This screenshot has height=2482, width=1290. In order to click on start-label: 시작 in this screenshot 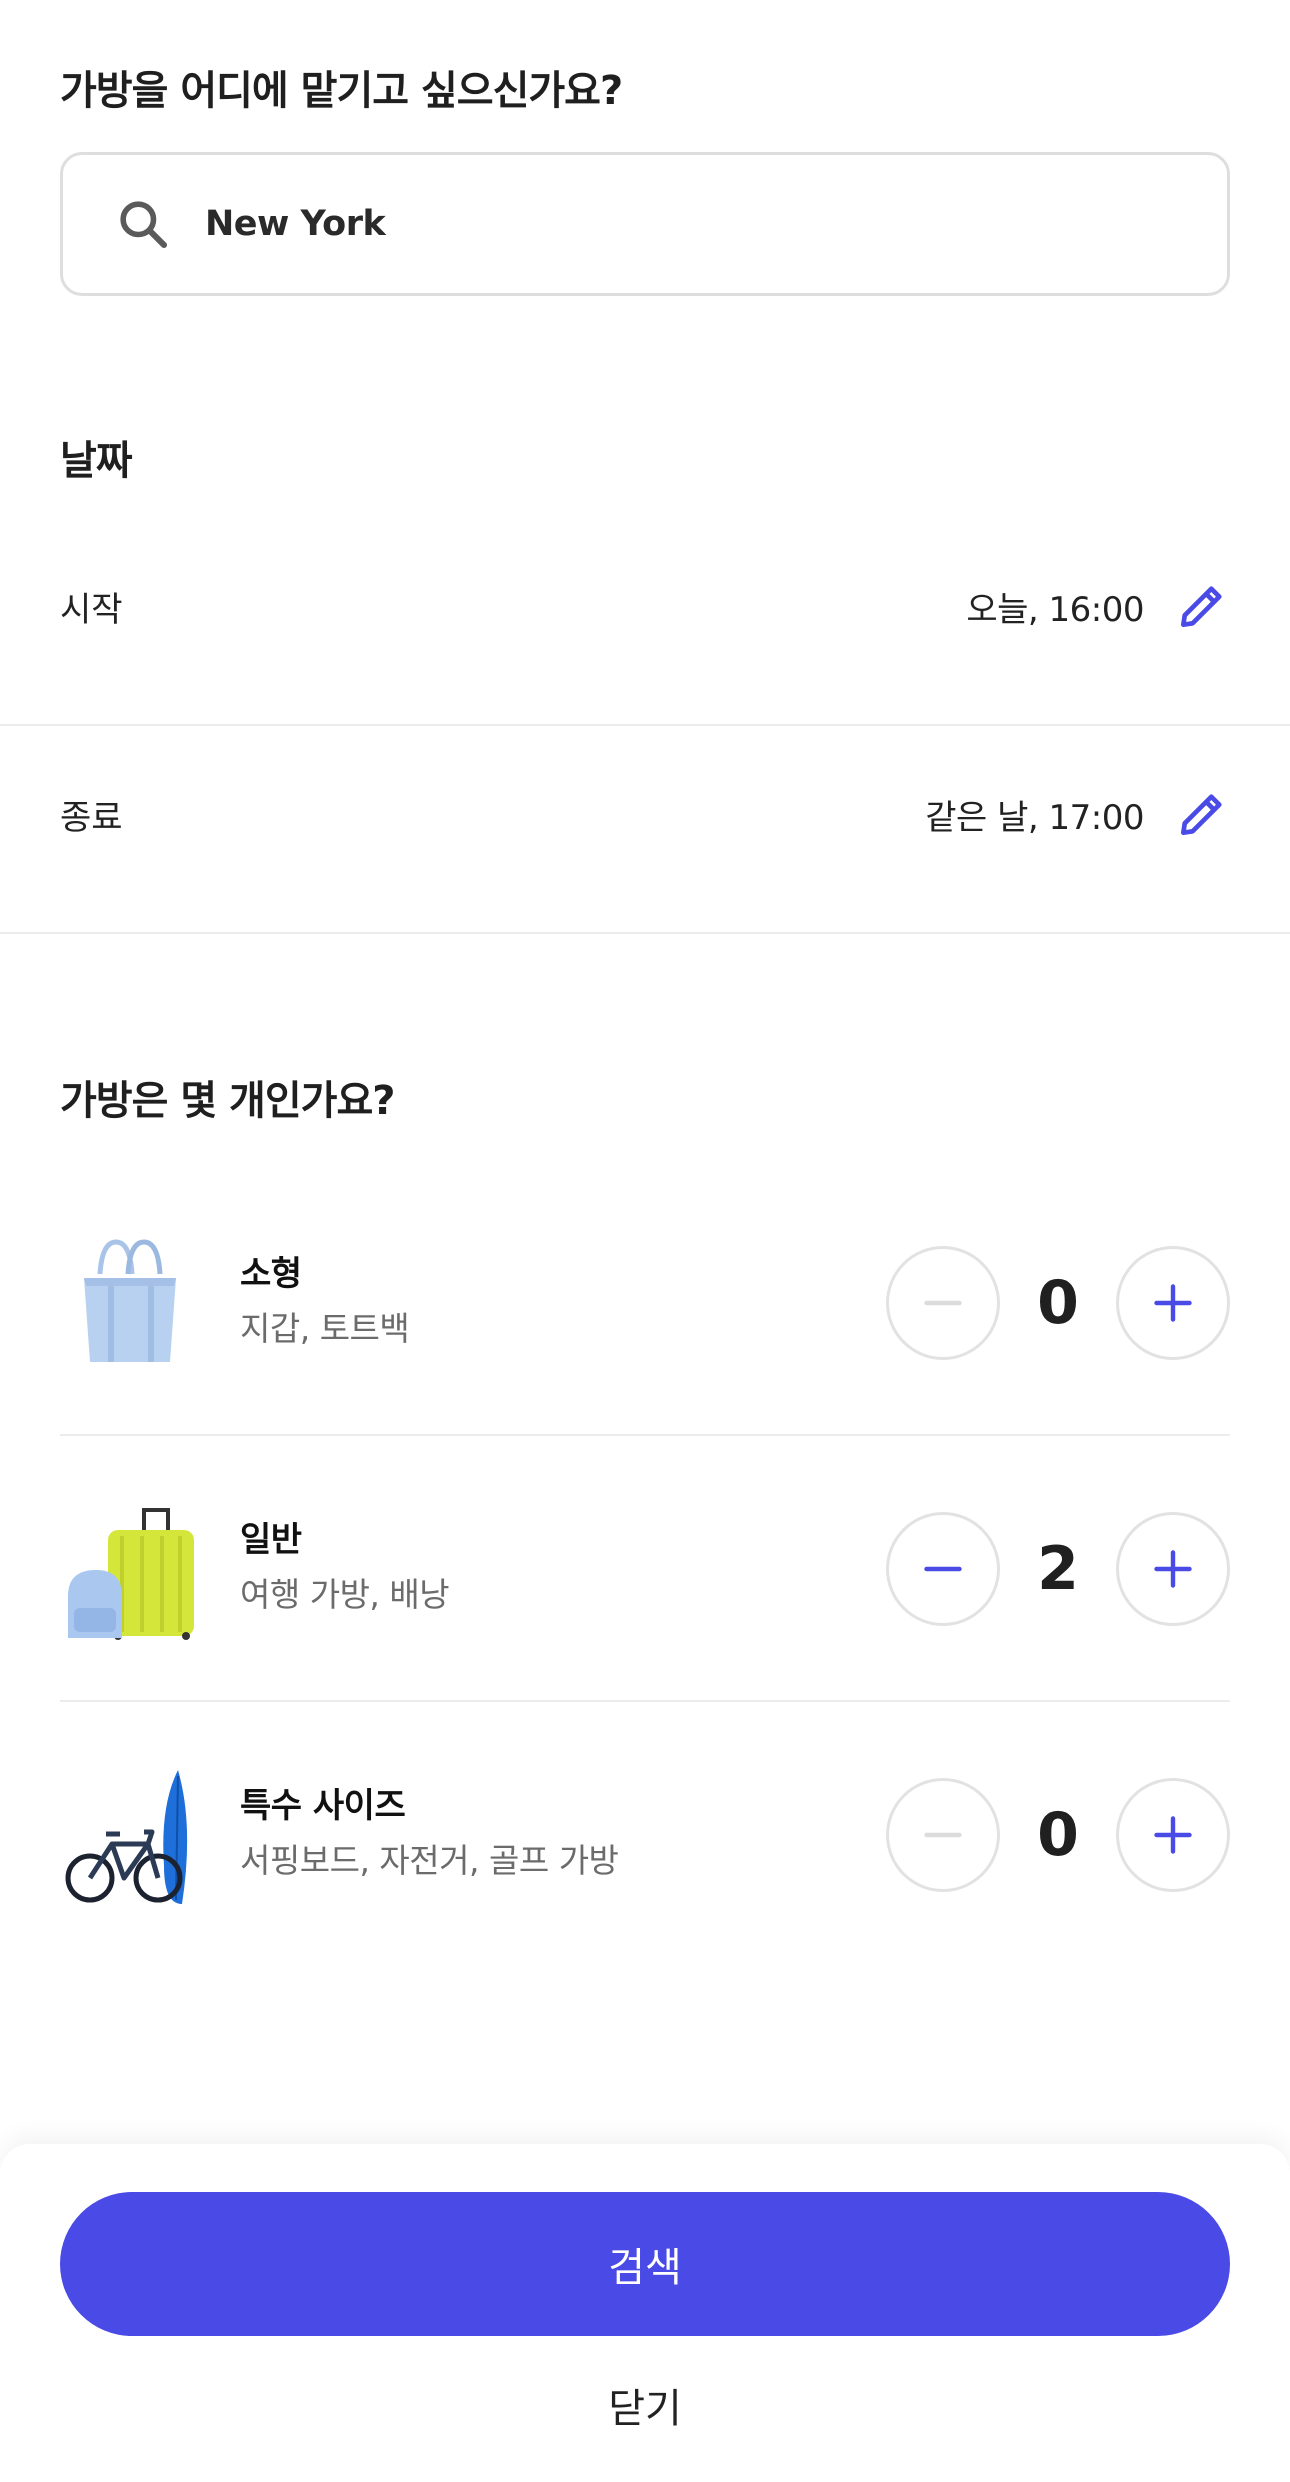, I will do `click(91, 609)`.